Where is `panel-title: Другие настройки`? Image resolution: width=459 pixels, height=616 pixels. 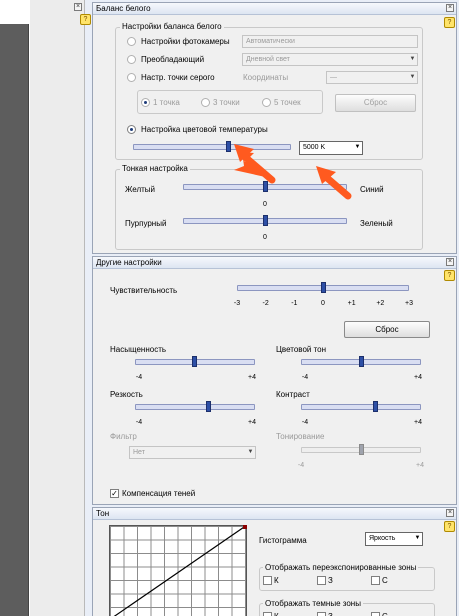 panel-title: Другие настройки is located at coordinates (274, 263).